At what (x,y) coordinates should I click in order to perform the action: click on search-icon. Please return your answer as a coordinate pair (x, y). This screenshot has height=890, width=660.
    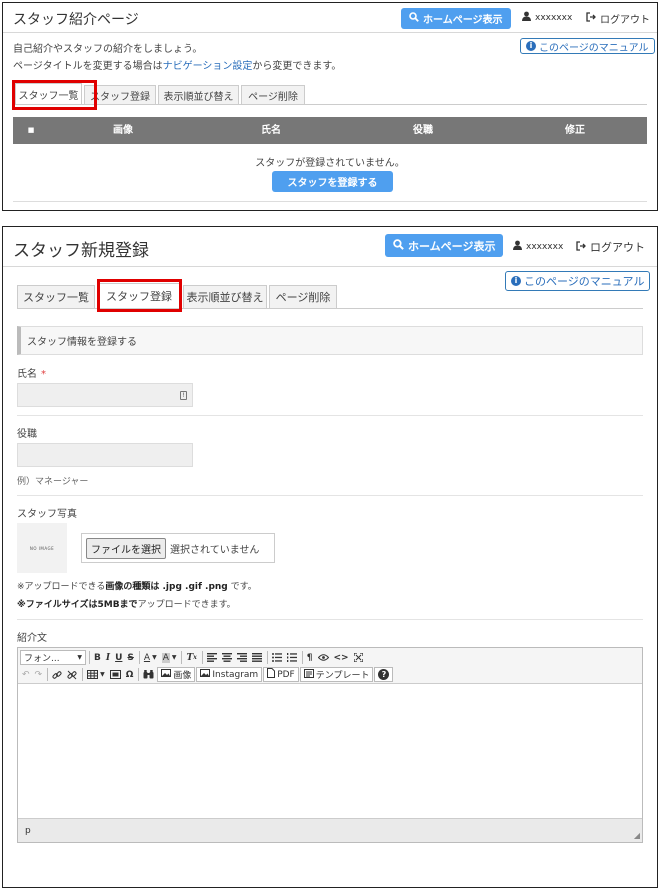
    Looking at the image, I should click on (414, 18).